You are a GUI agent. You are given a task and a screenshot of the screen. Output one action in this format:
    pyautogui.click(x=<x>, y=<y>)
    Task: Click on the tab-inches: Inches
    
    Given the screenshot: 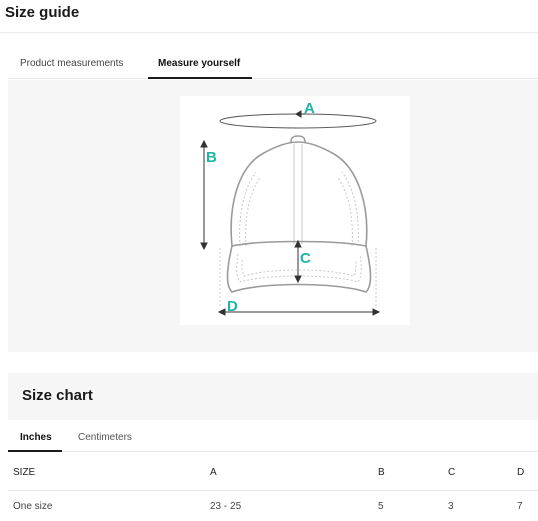 What is the action you would take?
    pyautogui.click(x=36, y=437)
    